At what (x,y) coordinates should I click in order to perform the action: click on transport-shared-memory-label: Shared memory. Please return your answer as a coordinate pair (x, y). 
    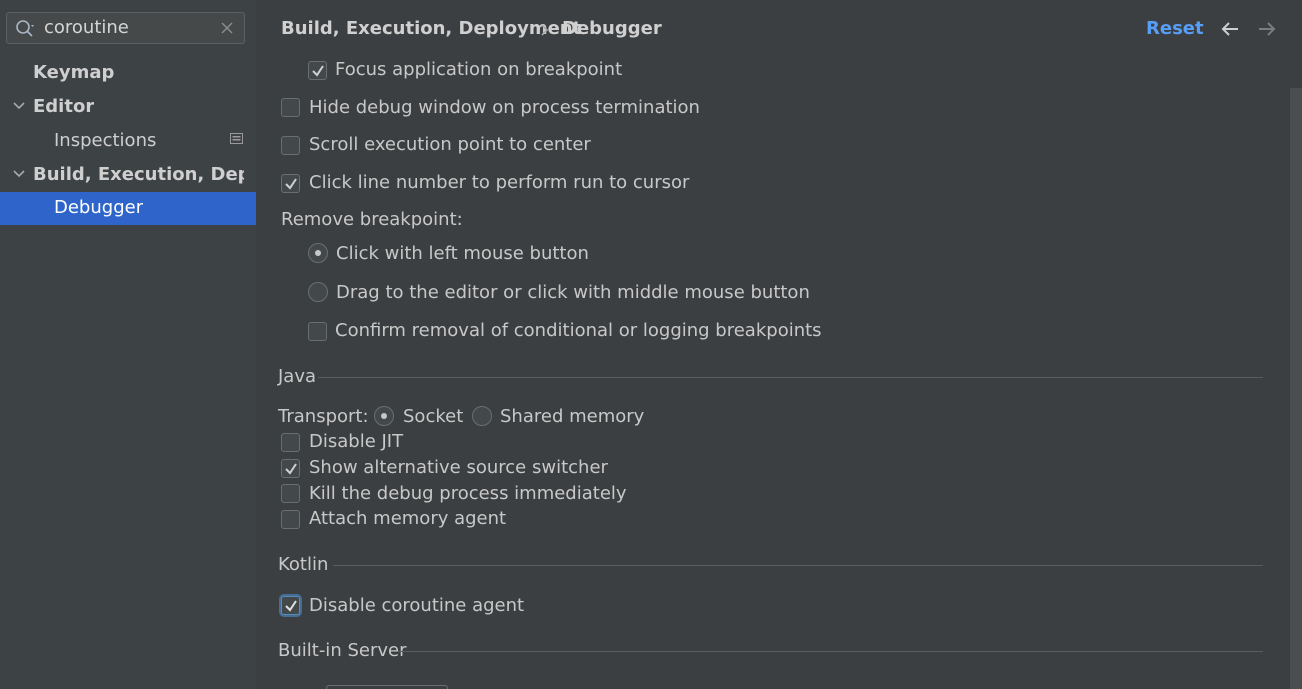
    Looking at the image, I should click on (572, 416).